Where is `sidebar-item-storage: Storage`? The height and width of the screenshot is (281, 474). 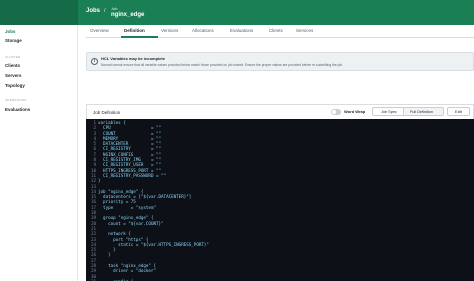
sidebar-item-storage: Storage is located at coordinates (13, 40).